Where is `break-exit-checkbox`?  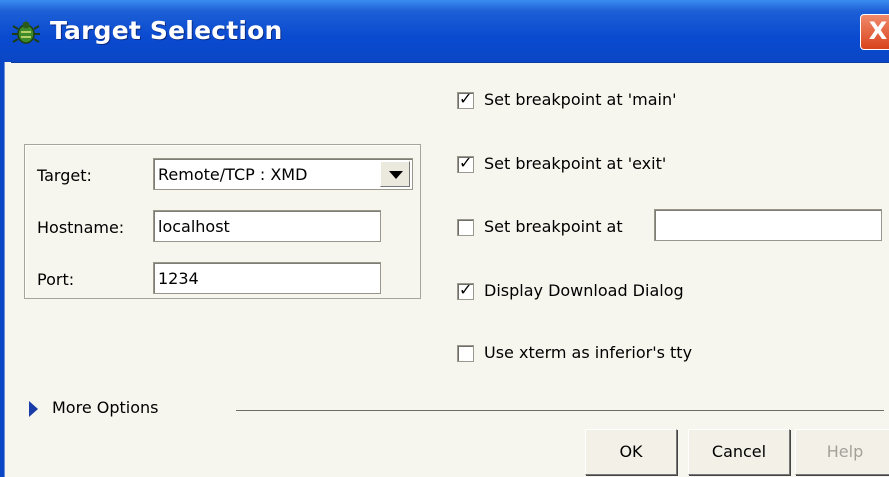 break-exit-checkbox is located at coordinates (465, 163).